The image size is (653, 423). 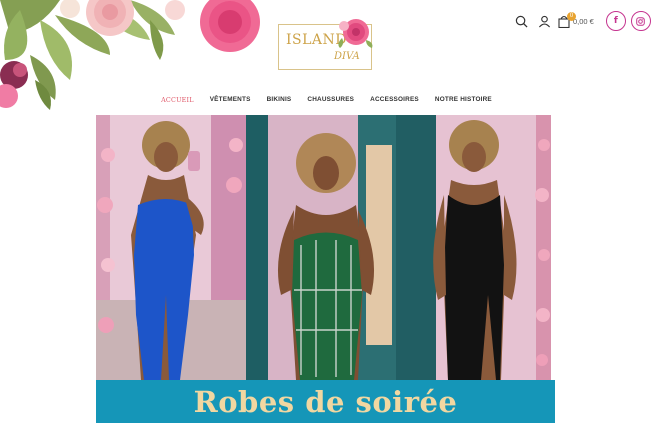 What do you see at coordinates (463, 100) in the screenshot?
I see `nav-item-notre-histoire: NOTRE HISTOIRE` at bounding box center [463, 100].